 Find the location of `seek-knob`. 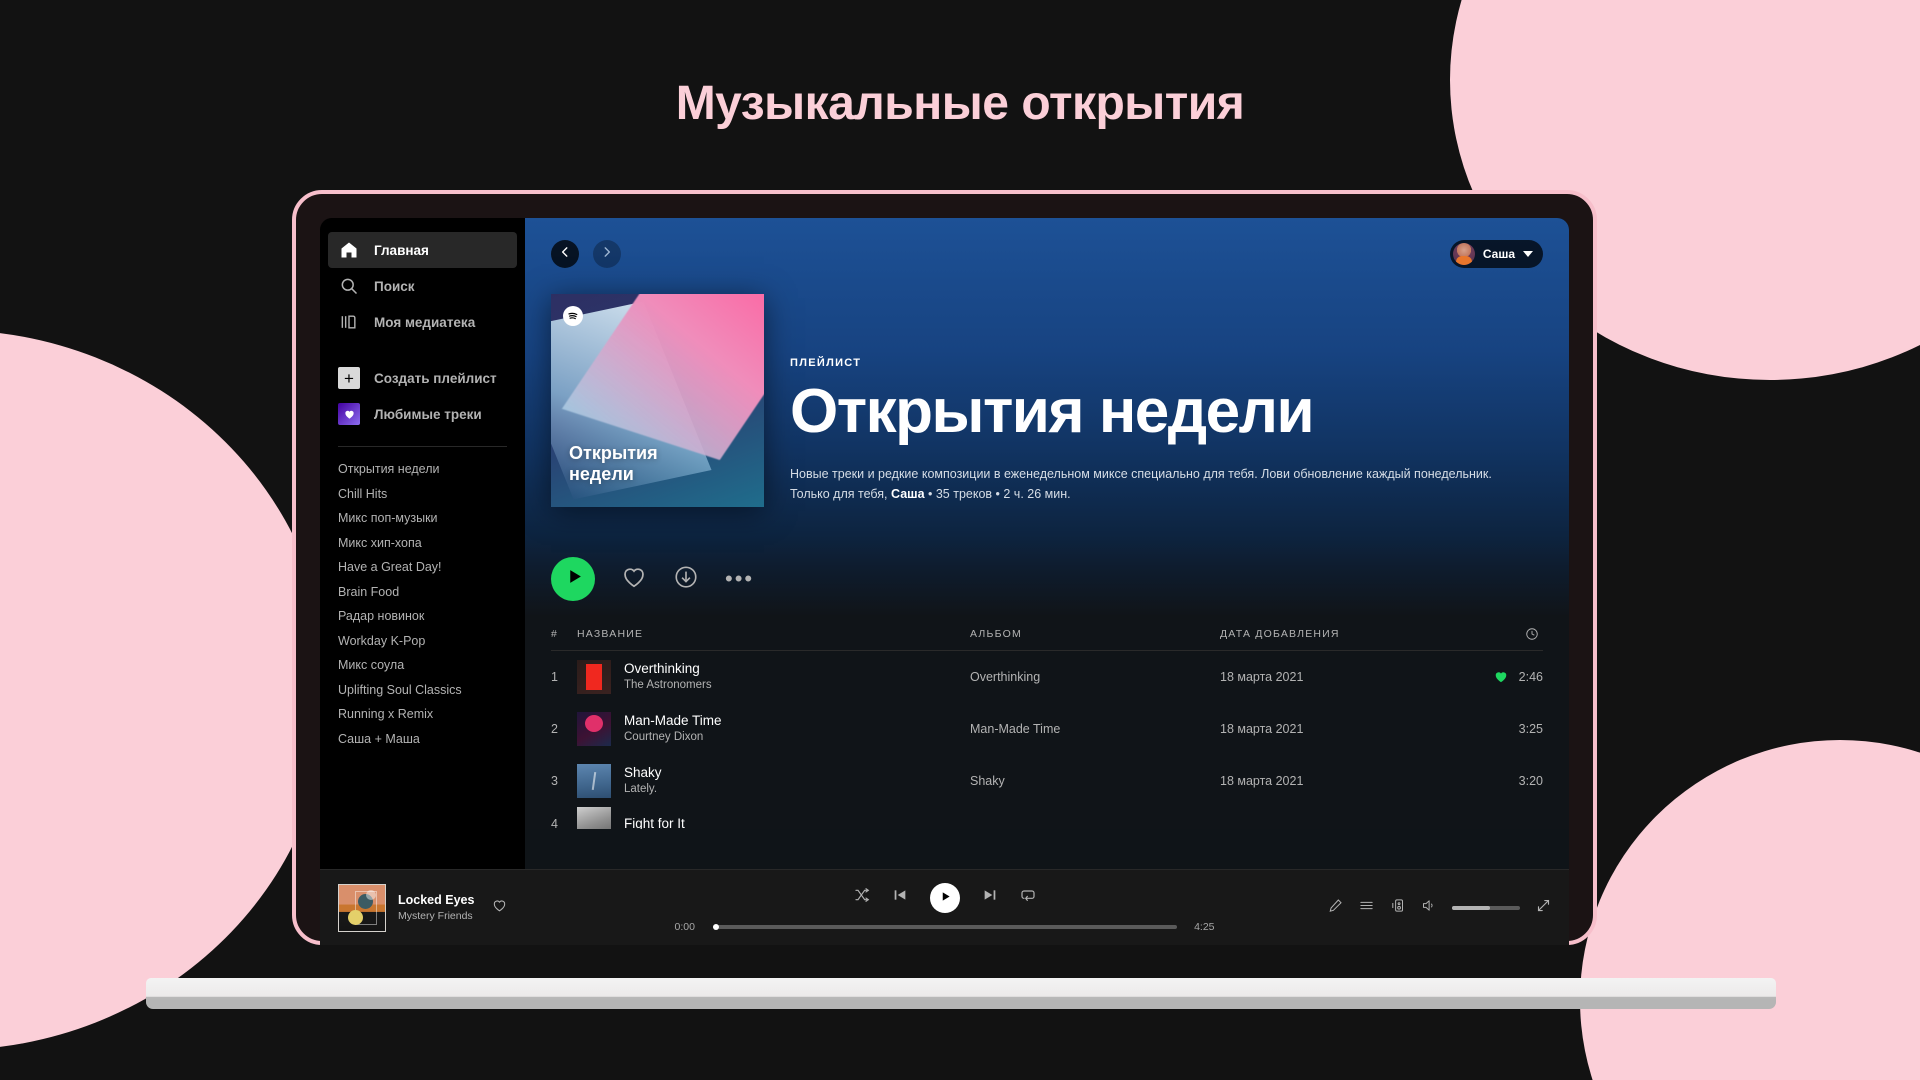

seek-knob is located at coordinates (715, 926).